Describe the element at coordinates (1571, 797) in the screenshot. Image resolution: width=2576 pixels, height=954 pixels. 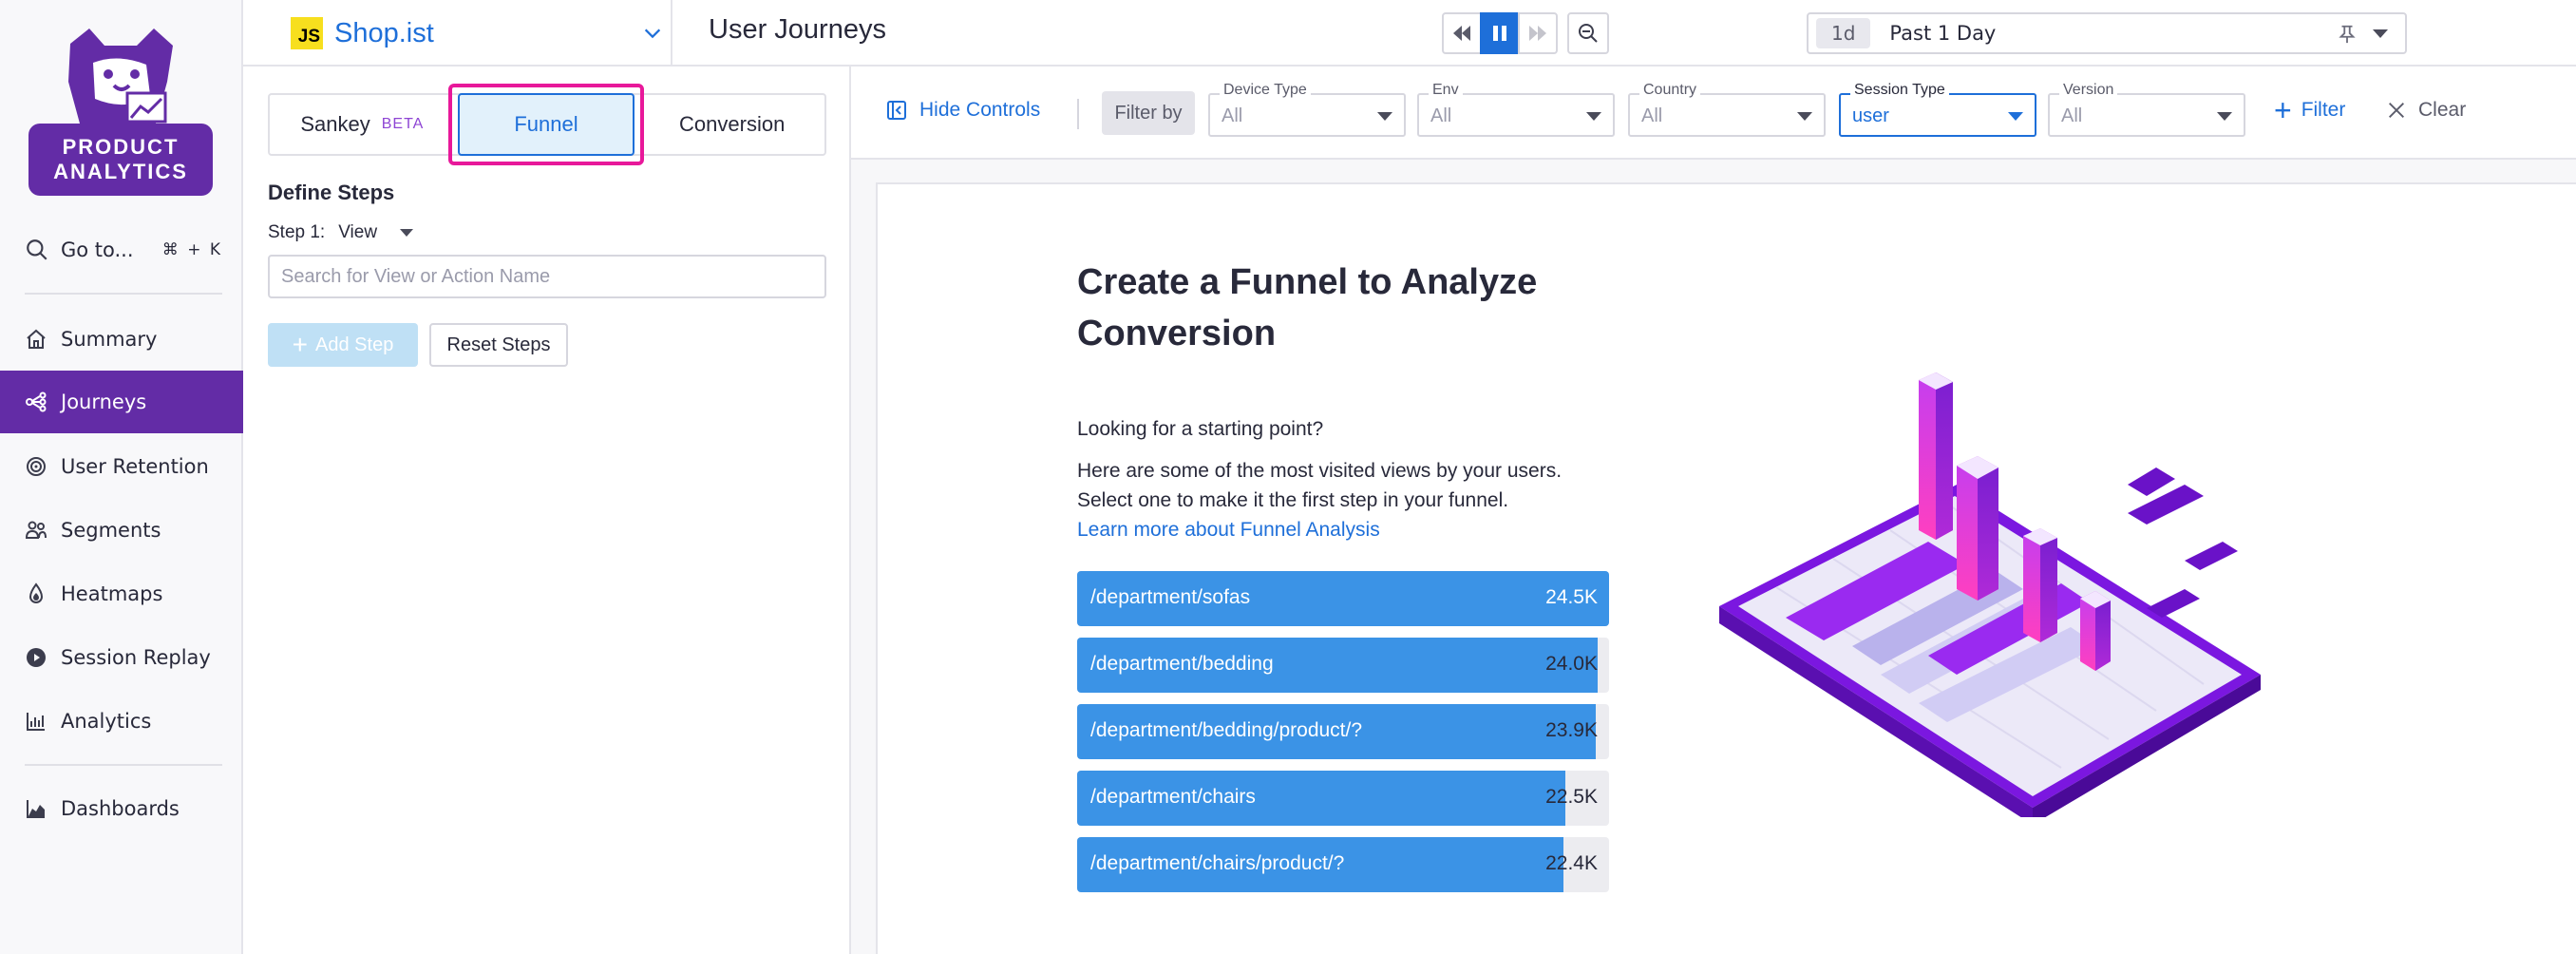
I see `view-count: 22.5K` at that location.